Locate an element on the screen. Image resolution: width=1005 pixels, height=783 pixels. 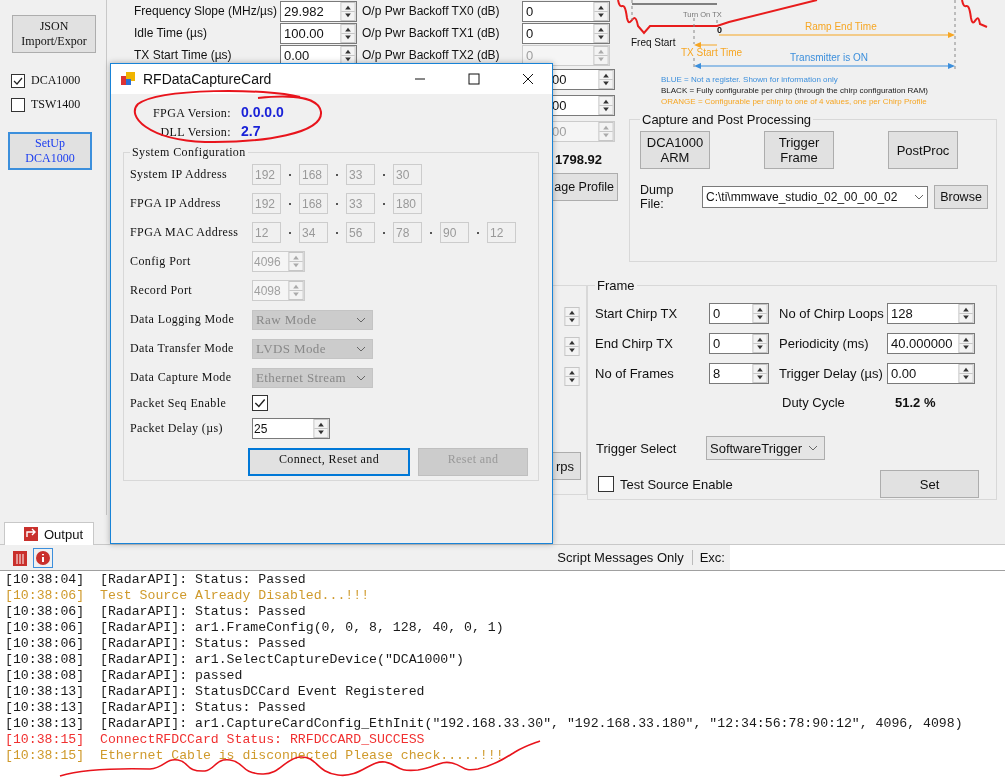
group-title: Capture and Post Processing is located at coordinates (727, 119).